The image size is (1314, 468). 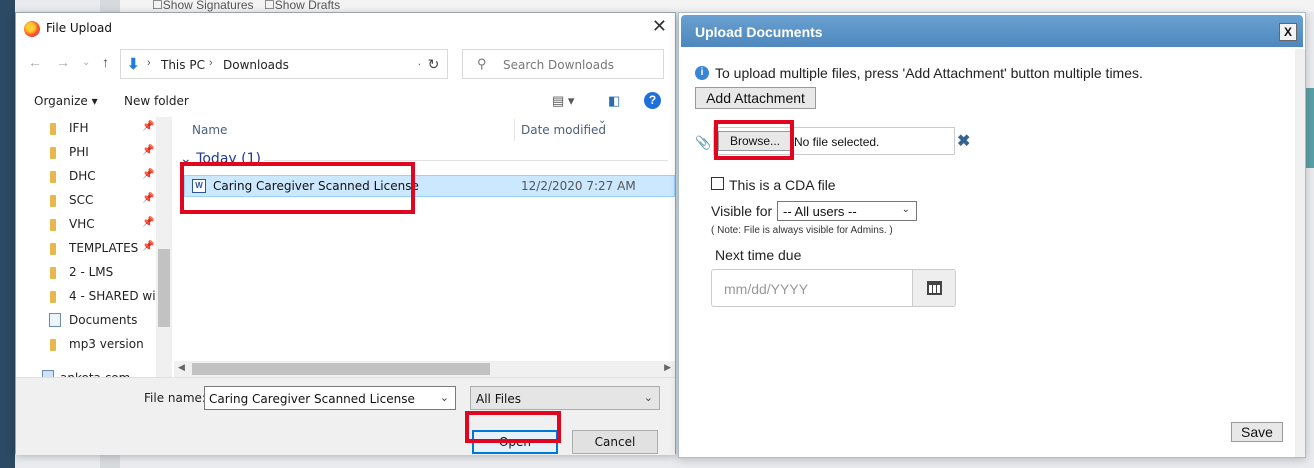 What do you see at coordinates (742, 211) in the screenshot?
I see `visible-for-label: Visible for` at bounding box center [742, 211].